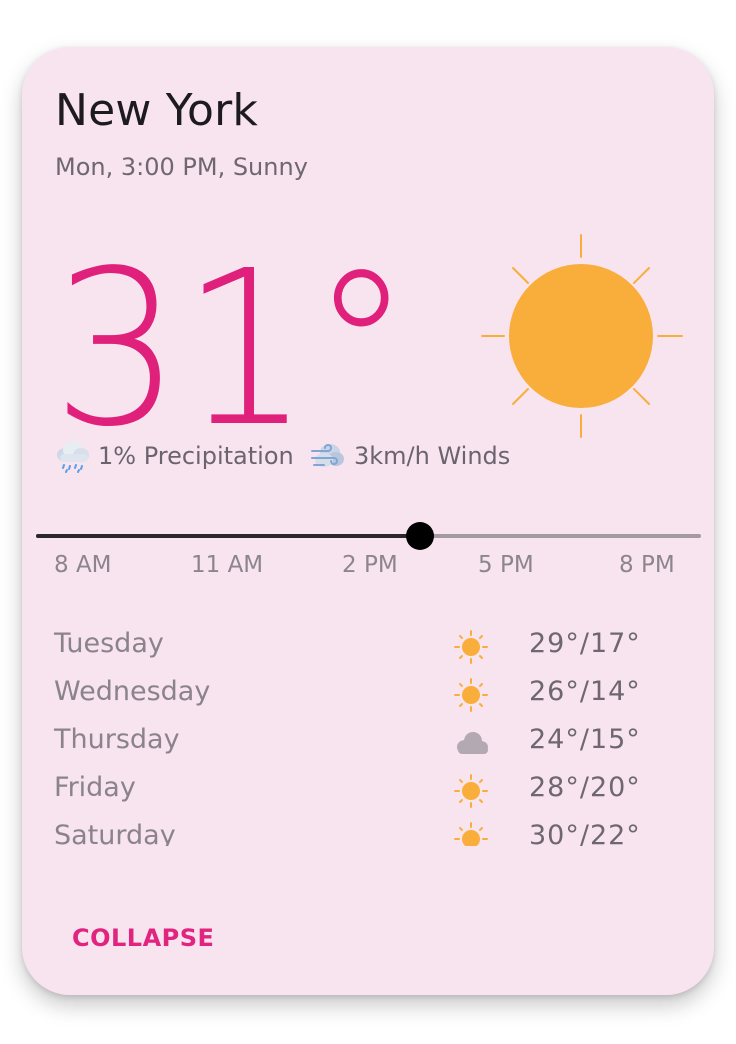 The width and height of the screenshot is (736, 1044). Describe the element at coordinates (327, 455) in the screenshot. I see `wind-icon` at that location.